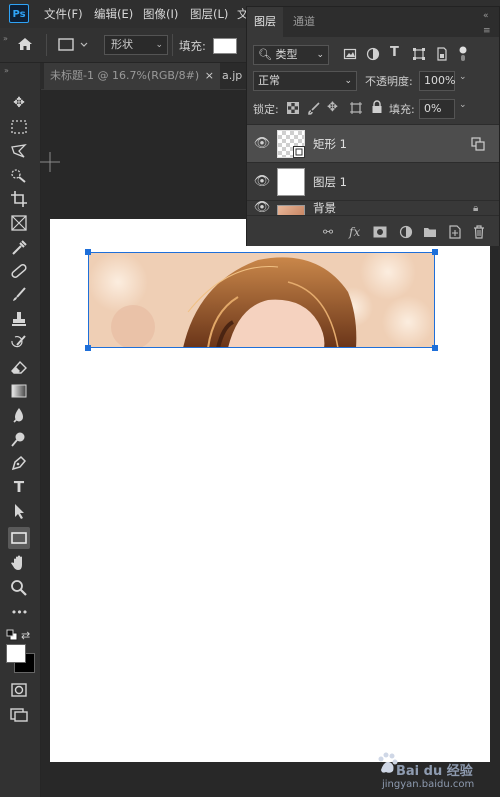  I want to click on tool-mode-select: 形状 ⌄, so click(136, 45).